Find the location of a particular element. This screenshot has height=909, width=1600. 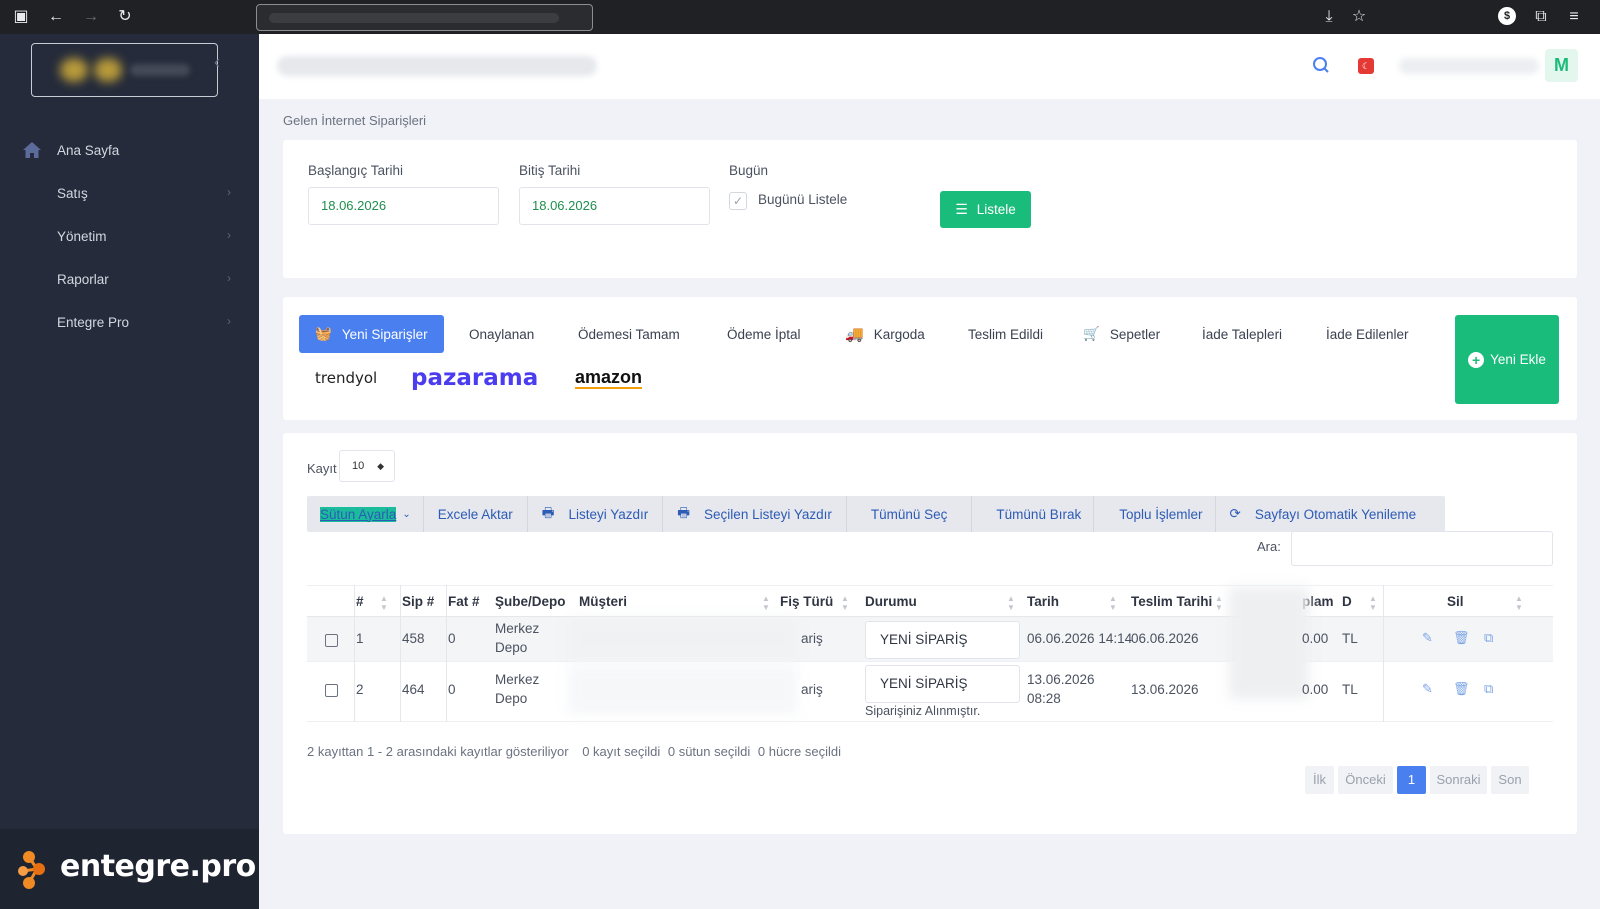

tab-yeni-siparisler: 🧺 Yeni Siparişler is located at coordinates (371, 334).